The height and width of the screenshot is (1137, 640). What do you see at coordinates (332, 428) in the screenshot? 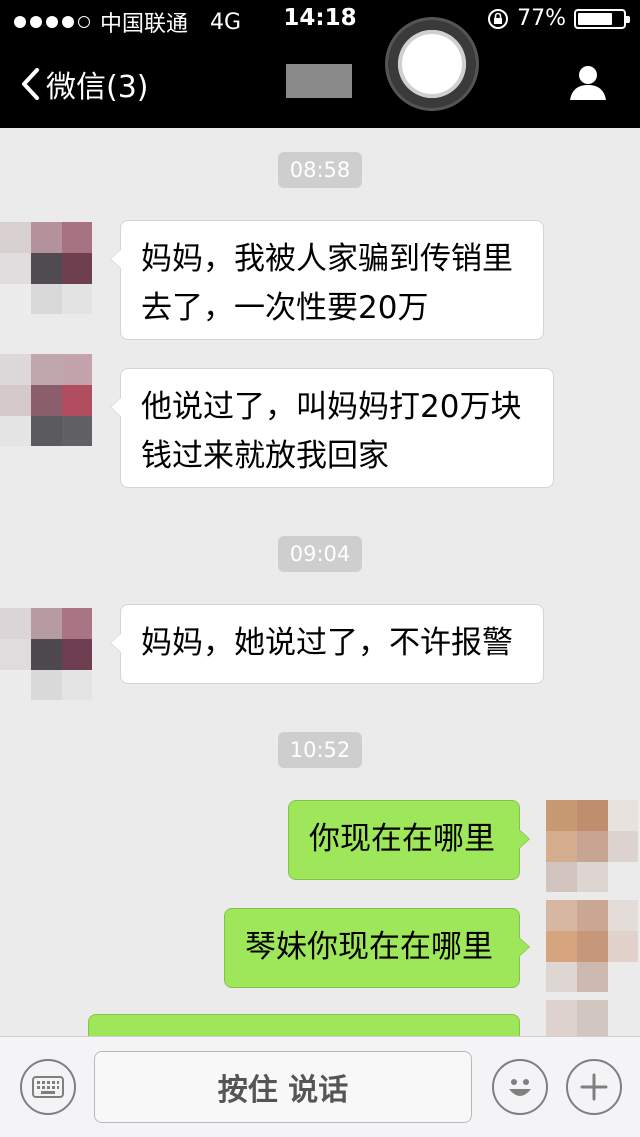
I see `received-message: 他说过了，叫妈妈打20万块 钱过来就放我回家` at bounding box center [332, 428].